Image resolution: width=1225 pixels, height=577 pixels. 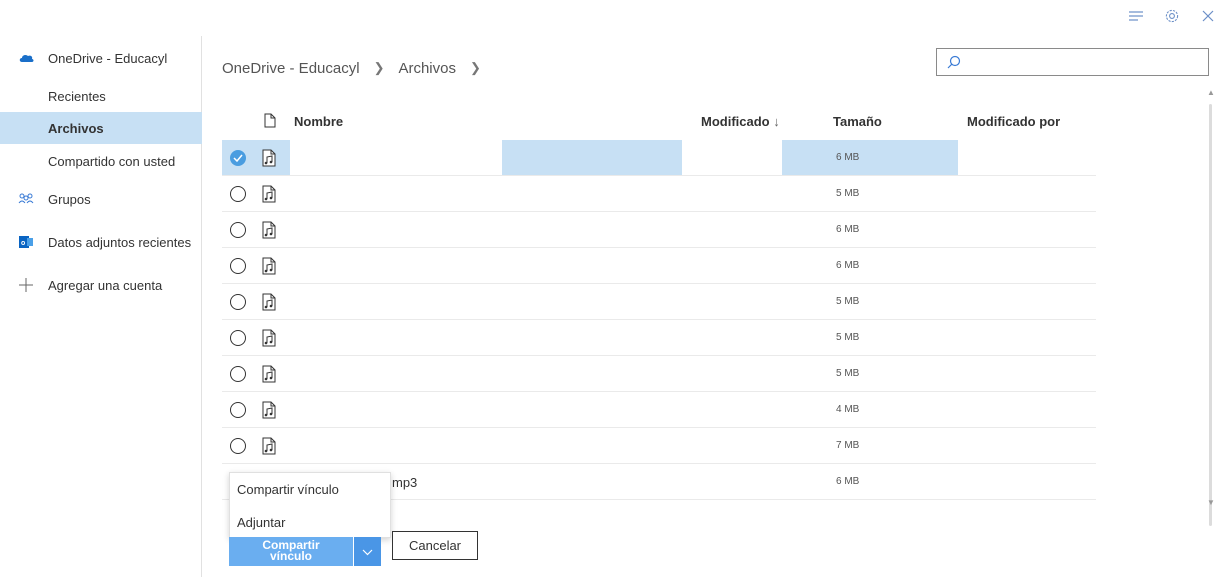 What do you see at coordinates (1136, 16) in the screenshot?
I see `menu-lines-icon` at bounding box center [1136, 16].